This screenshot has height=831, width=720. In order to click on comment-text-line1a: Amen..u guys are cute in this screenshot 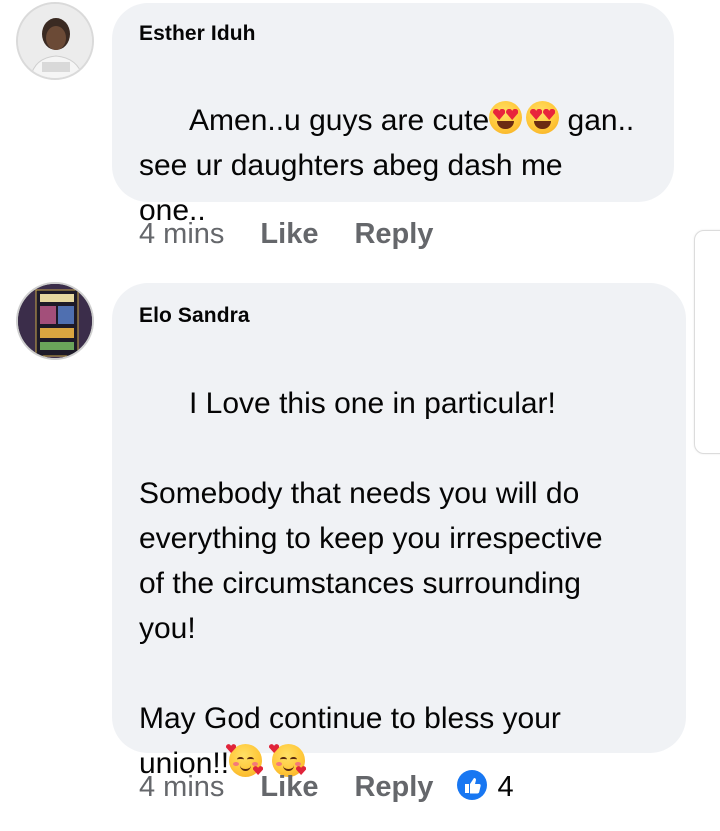, I will do `click(339, 120)`.